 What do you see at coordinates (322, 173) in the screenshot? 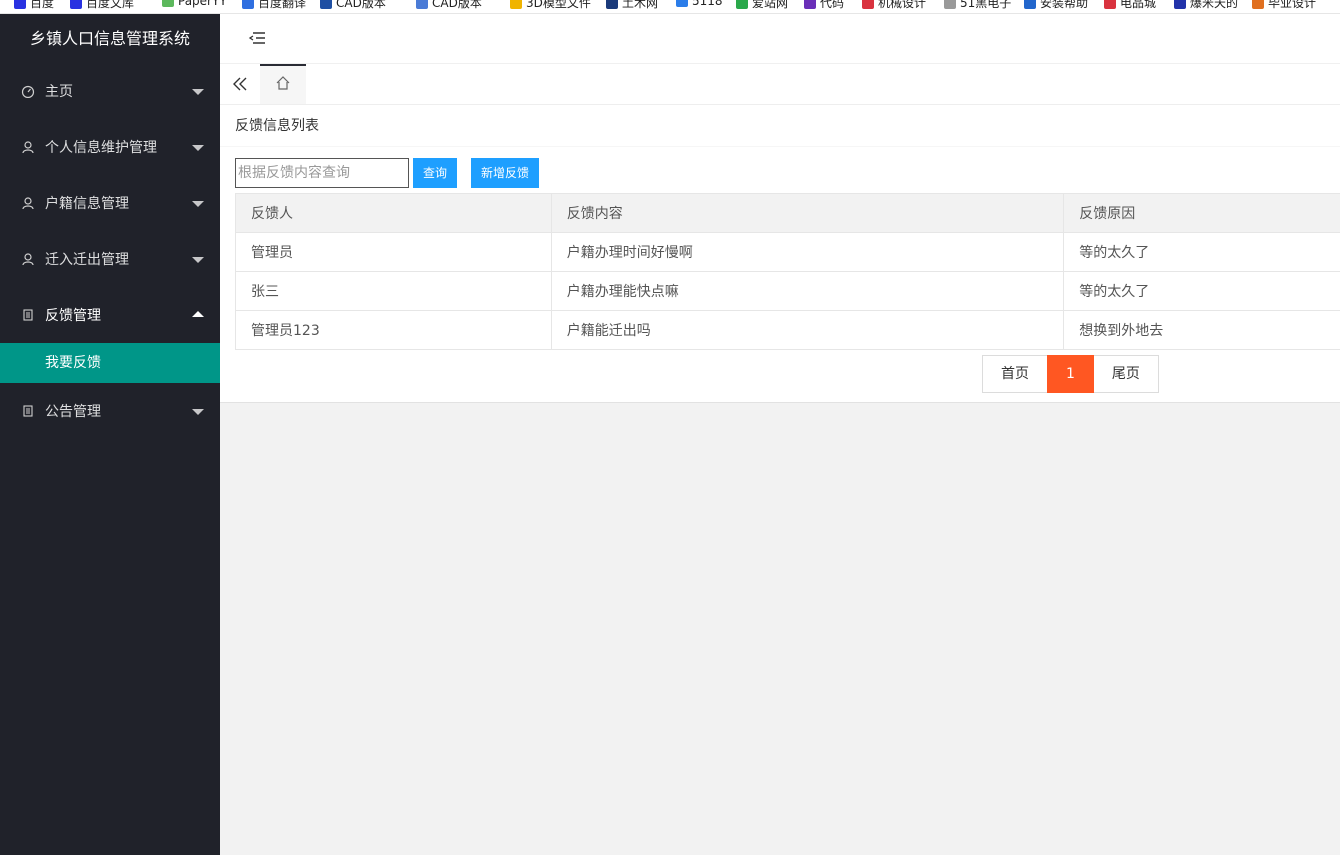
I see `search-input` at bounding box center [322, 173].